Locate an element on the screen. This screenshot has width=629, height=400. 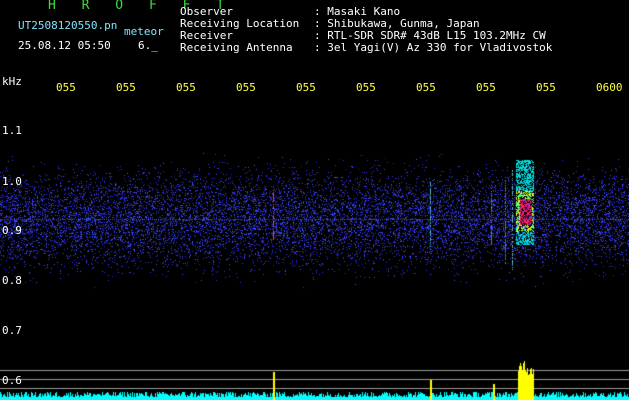
x-tick-10: 0600 is located at coordinates (609, 87).